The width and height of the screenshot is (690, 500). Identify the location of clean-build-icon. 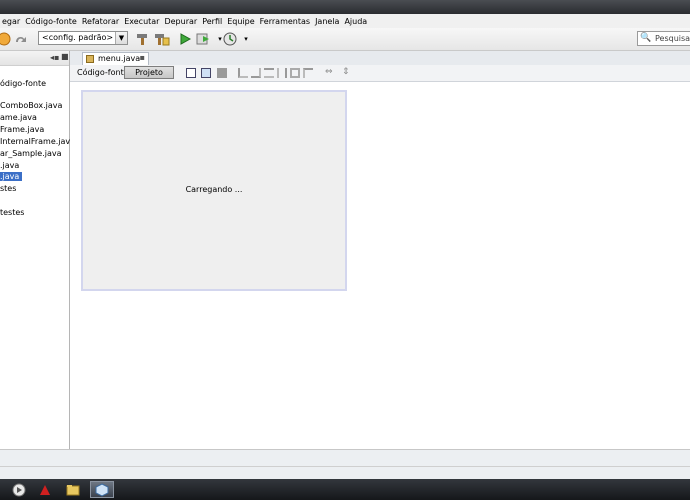
(162, 39).